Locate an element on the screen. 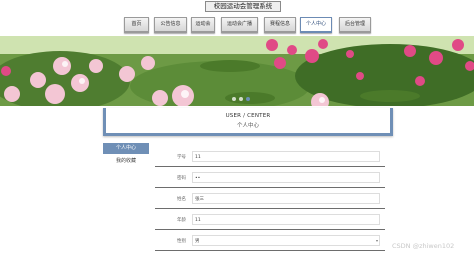 The height and width of the screenshot is (257, 474). section-title-cn: 个人中心 is located at coordinates (247, 126).